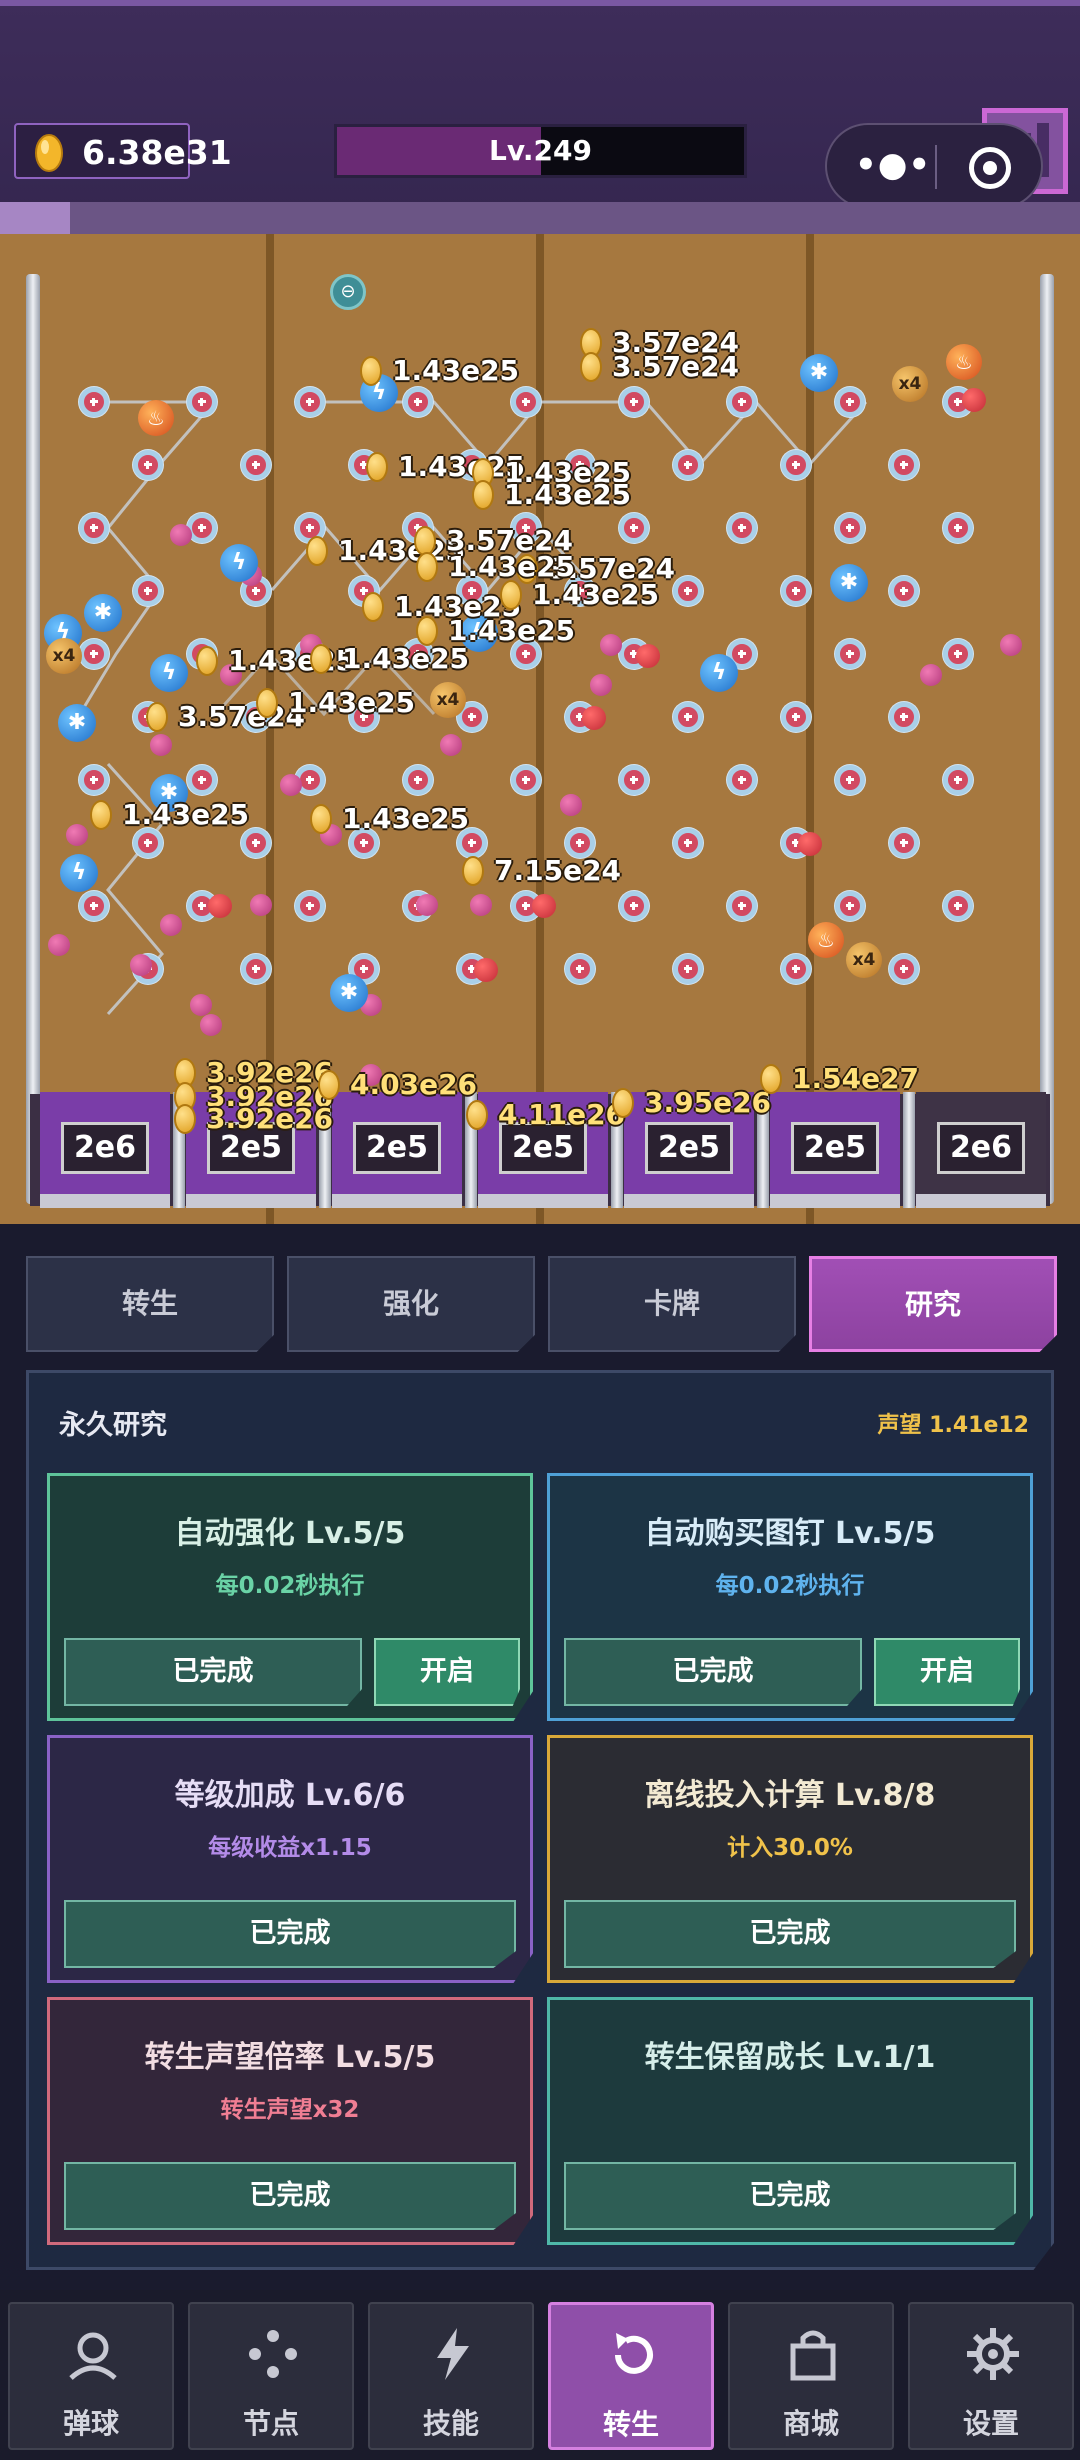 Image resolution: width=1080 pixels, height=2460 pixels. Describe the element at coordinates (672, 1304) in the screenshot. I see `tab-3: 卡牌` at that location.